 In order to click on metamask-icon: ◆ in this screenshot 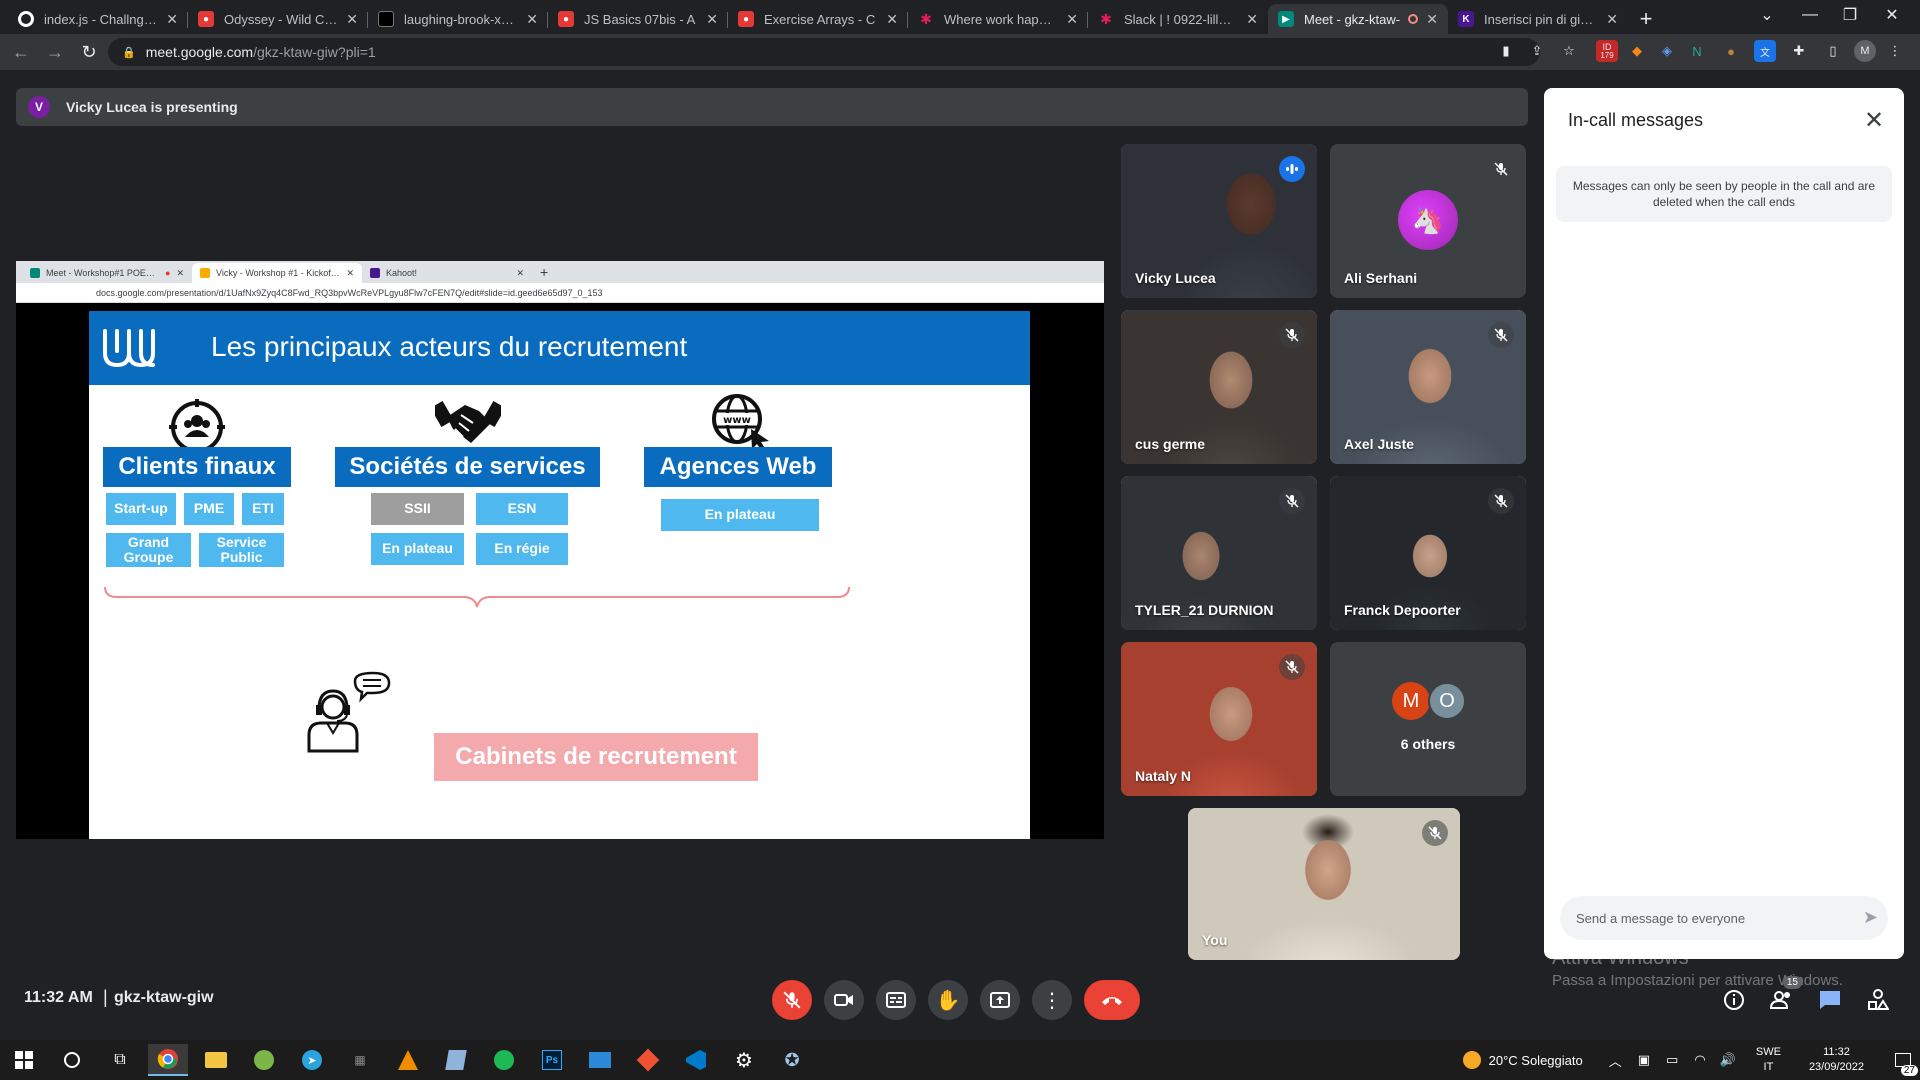, I will do `click(1637, 51)`.